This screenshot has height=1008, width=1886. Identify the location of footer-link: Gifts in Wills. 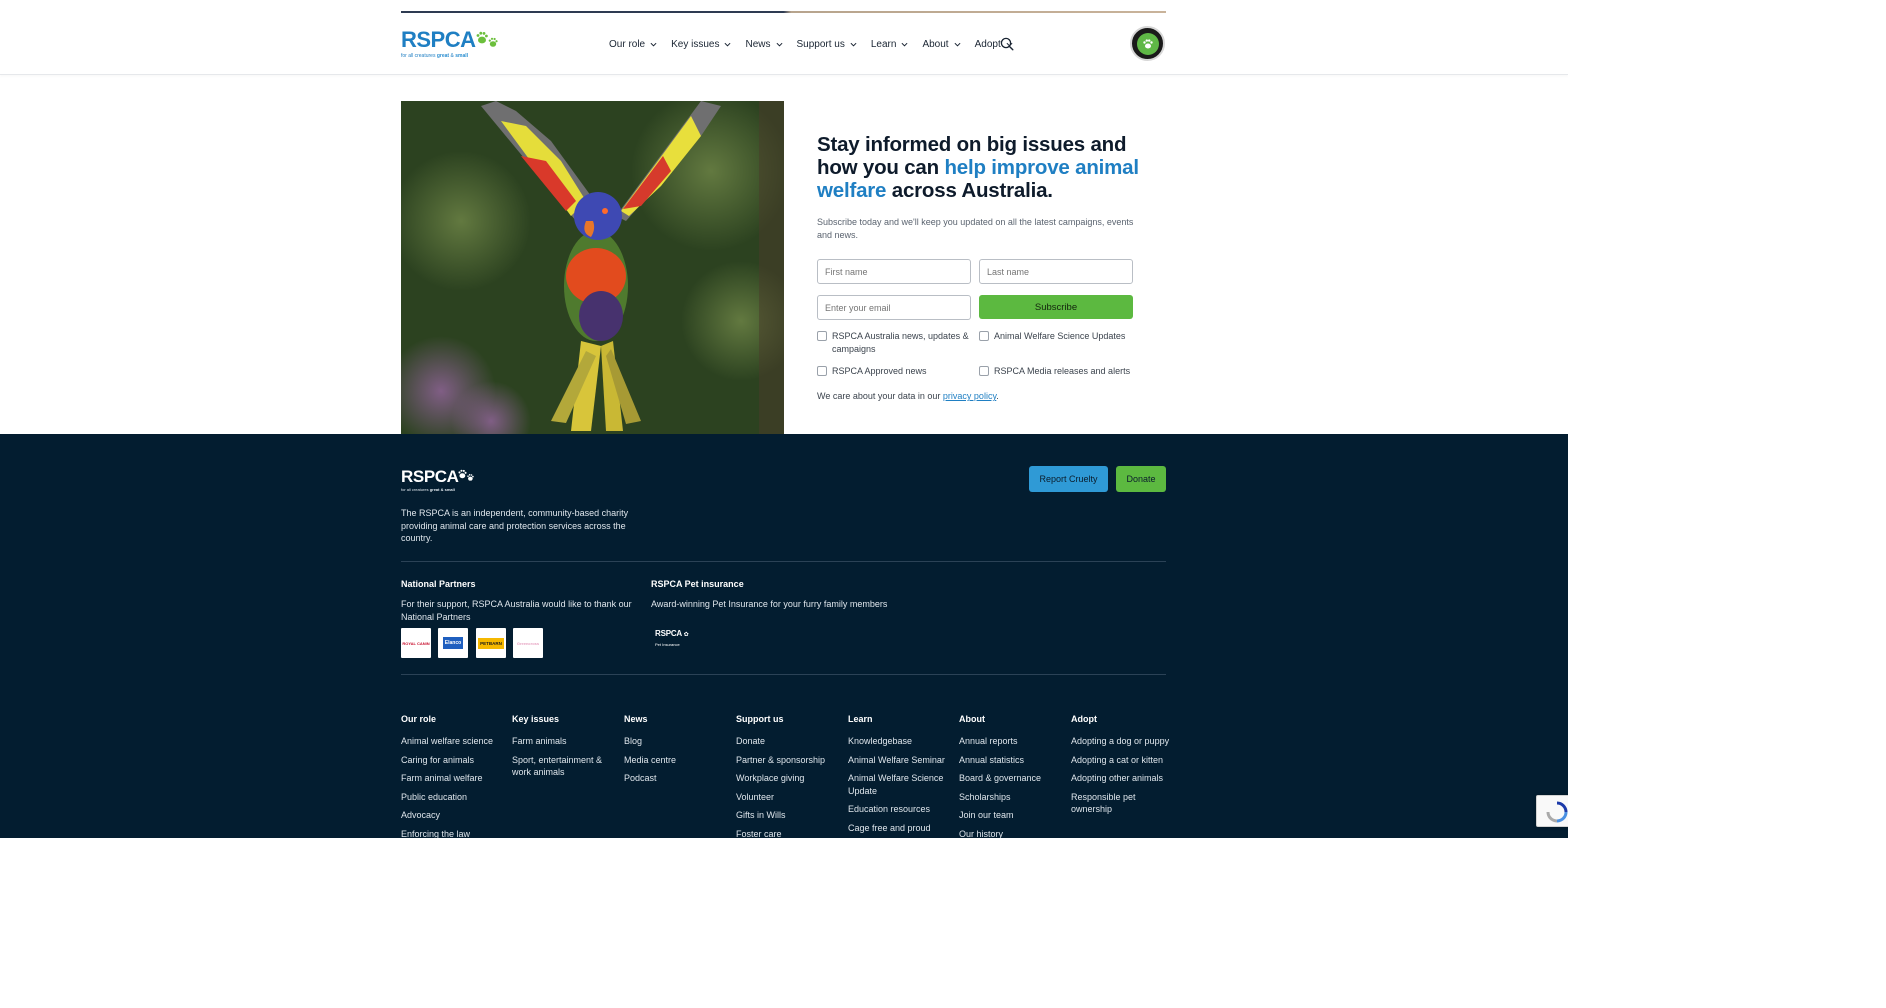
(786, 815).